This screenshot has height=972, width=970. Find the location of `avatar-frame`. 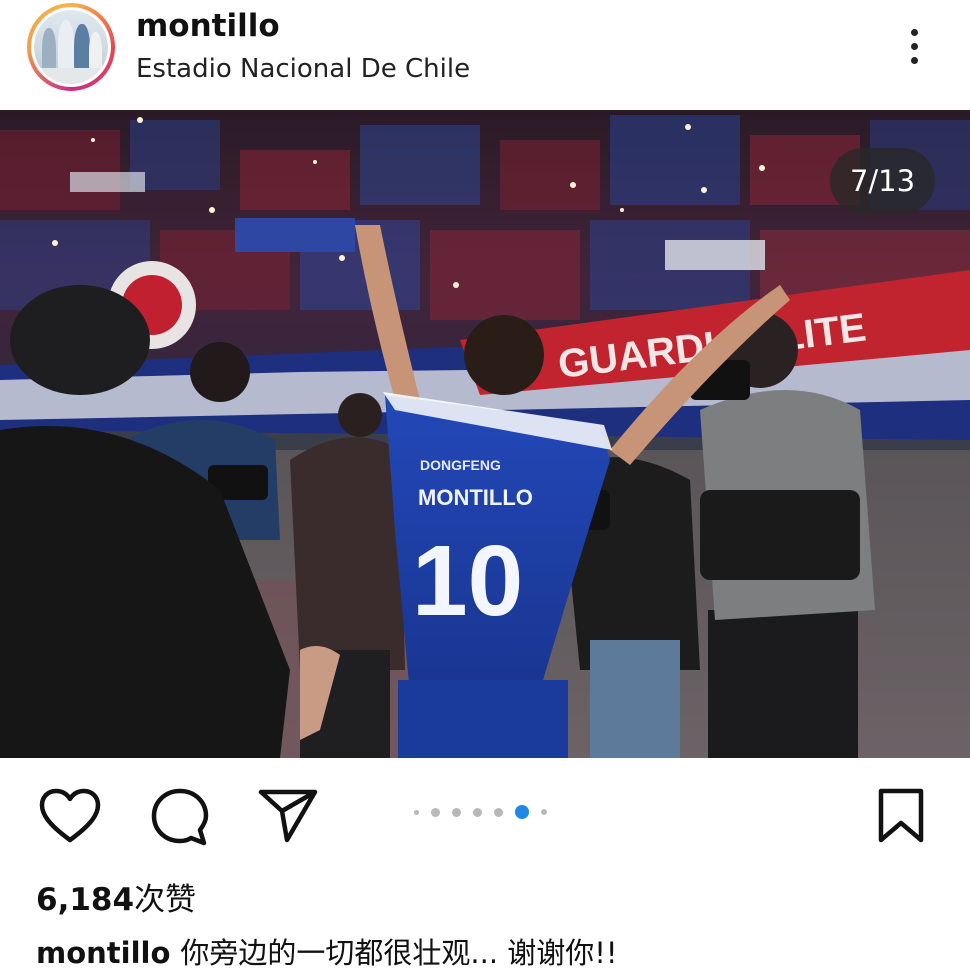

avatar-frame is located at coordinates (71, 47).